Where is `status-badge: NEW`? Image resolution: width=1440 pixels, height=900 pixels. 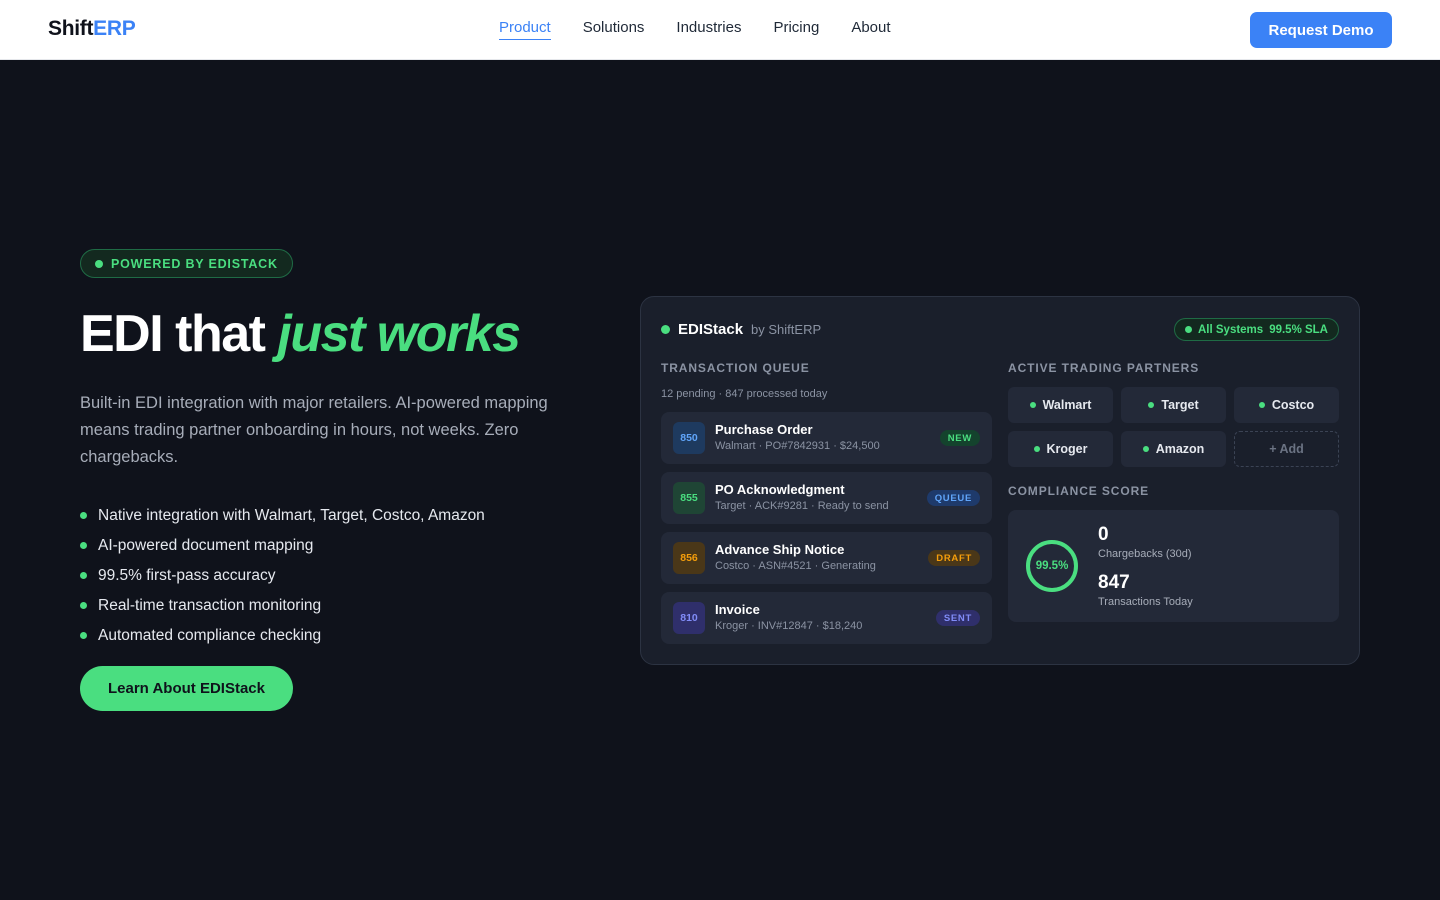 status-badge: NEW is located at coordinates (959, 438).